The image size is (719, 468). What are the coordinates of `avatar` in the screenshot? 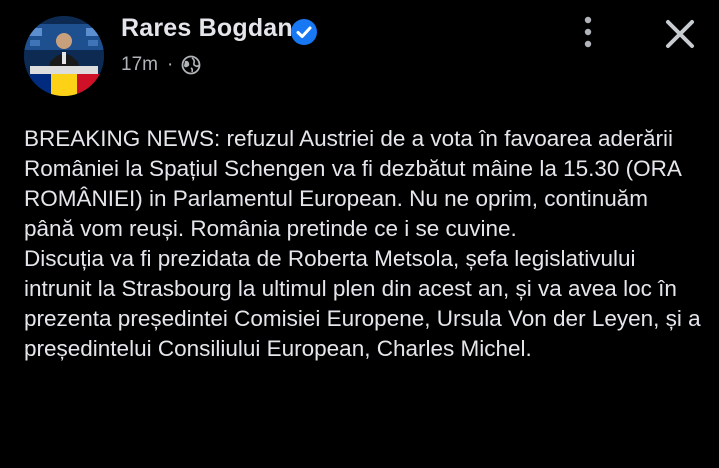 It's located at (64, 56).